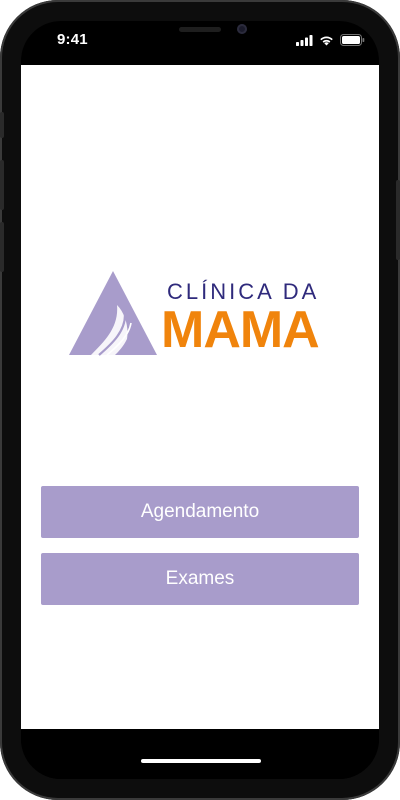  What do you see at coordinates (304, 40) in the screenshot?
I see `cellular-signal-icon` at bounding box center [304, 40].